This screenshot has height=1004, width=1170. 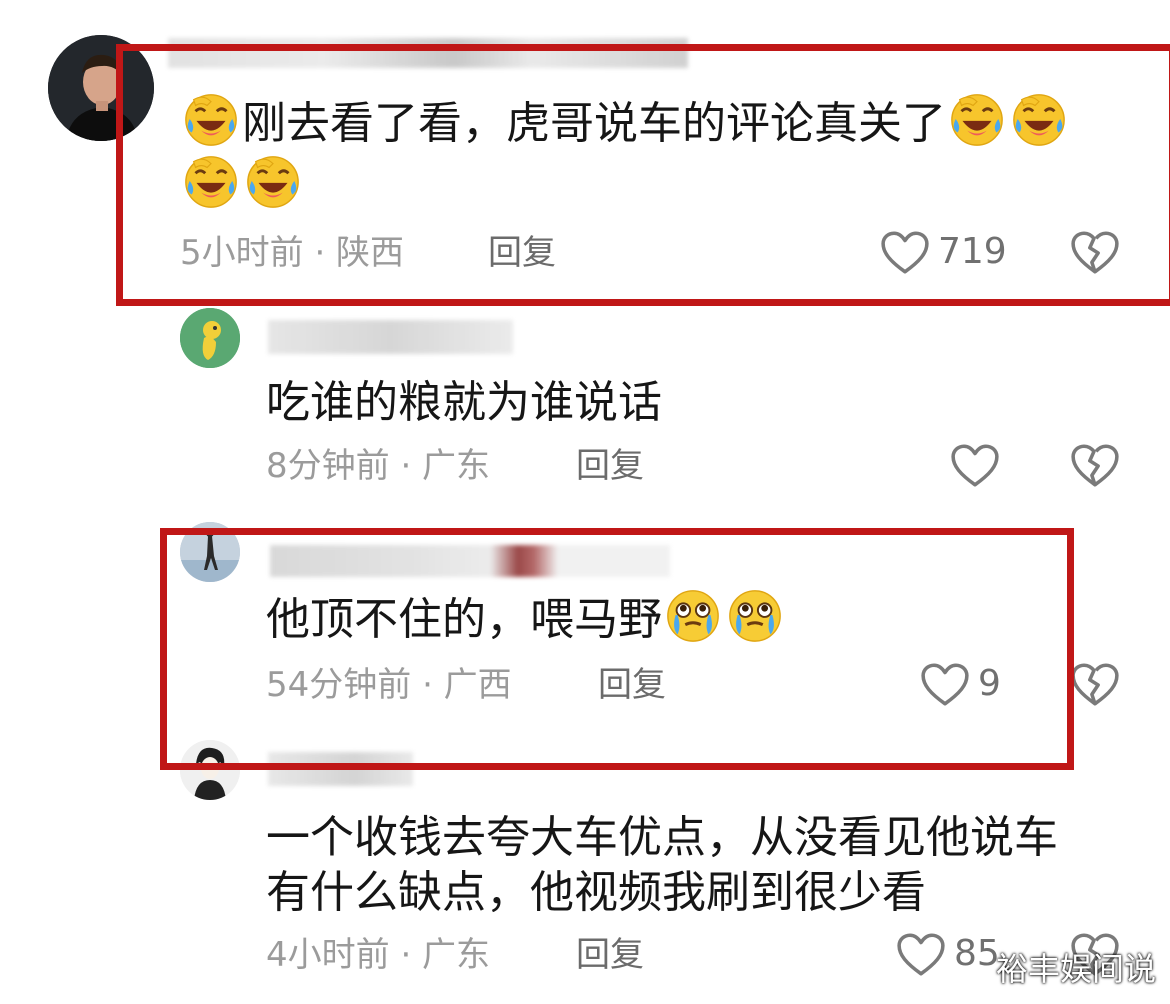 What do you see at coordinates (526, 619) in the screenshot?
I see `comment-text: 他顶不住的，喂马野` at bounding box center [526, 619].